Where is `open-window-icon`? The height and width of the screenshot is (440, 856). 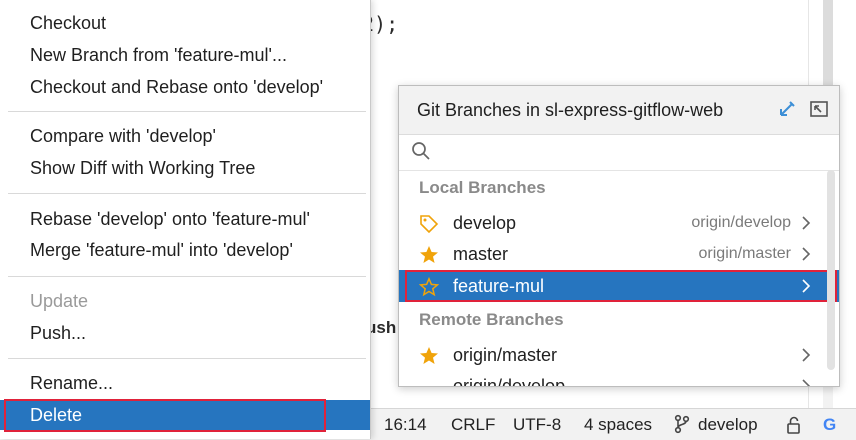
open-window-icon is located at coordinates (819, 111).